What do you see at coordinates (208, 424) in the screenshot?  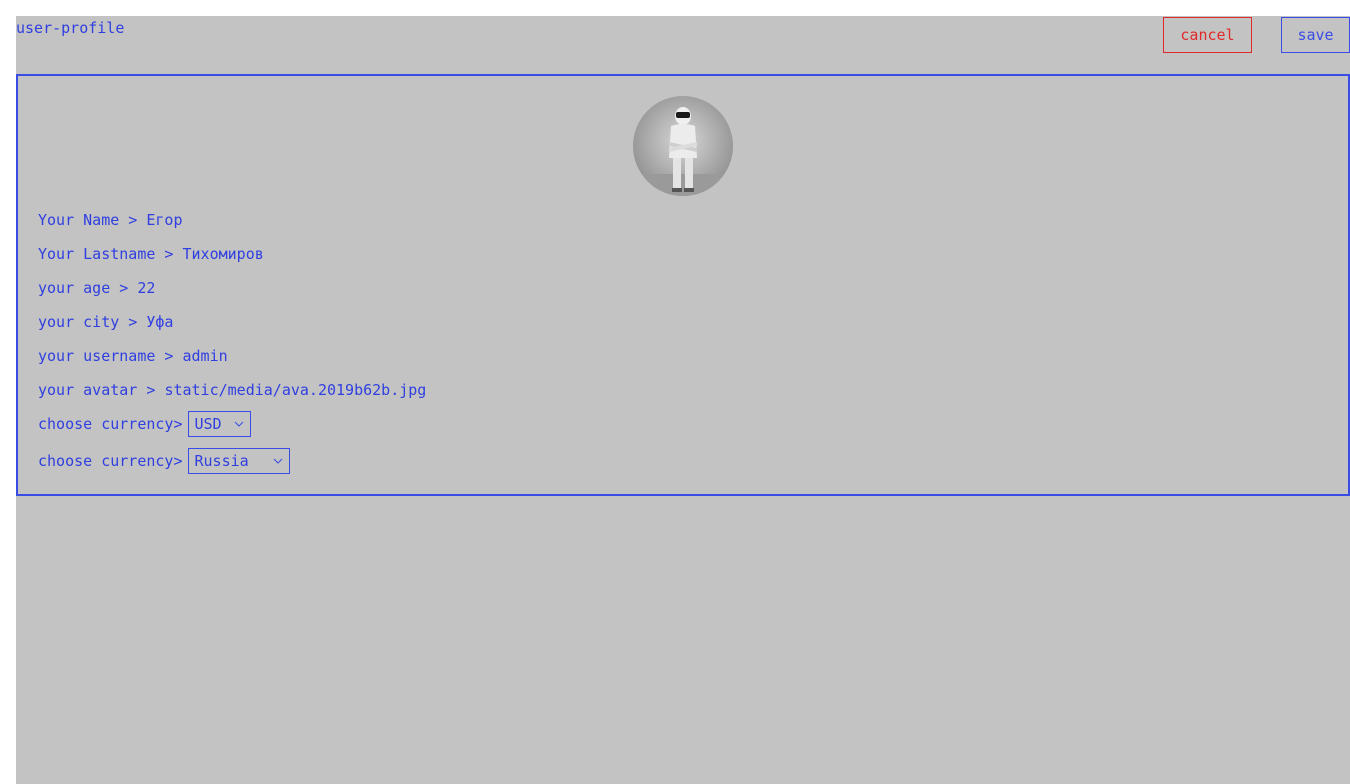 I see `currency-selected: USD` at bounding box center [208, 424].